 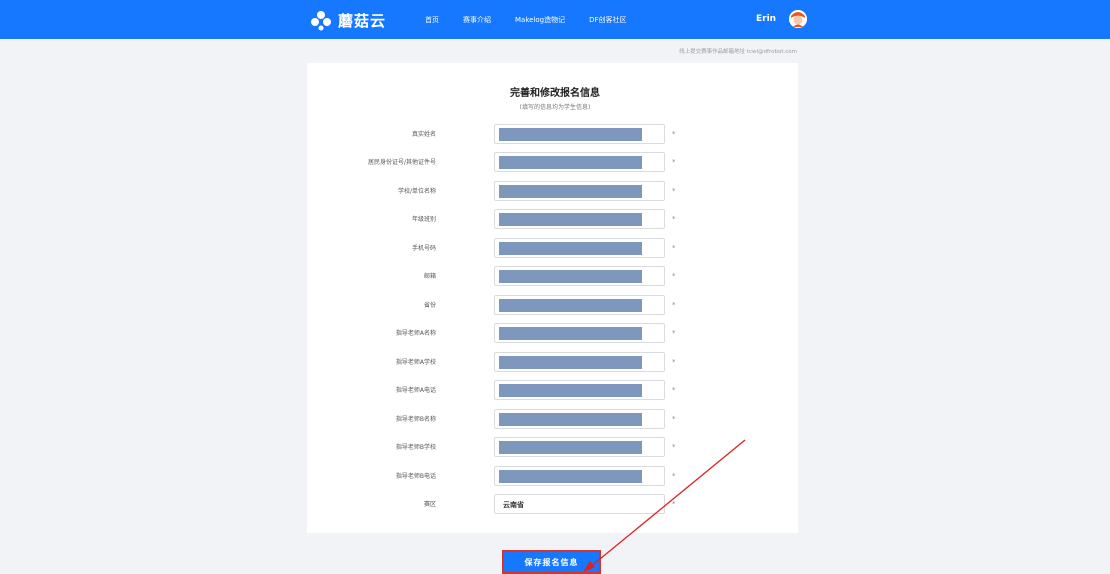 I want to click on form-row-teacher-b-name: 指导老师B名称 *, so click(x=525, y=419).